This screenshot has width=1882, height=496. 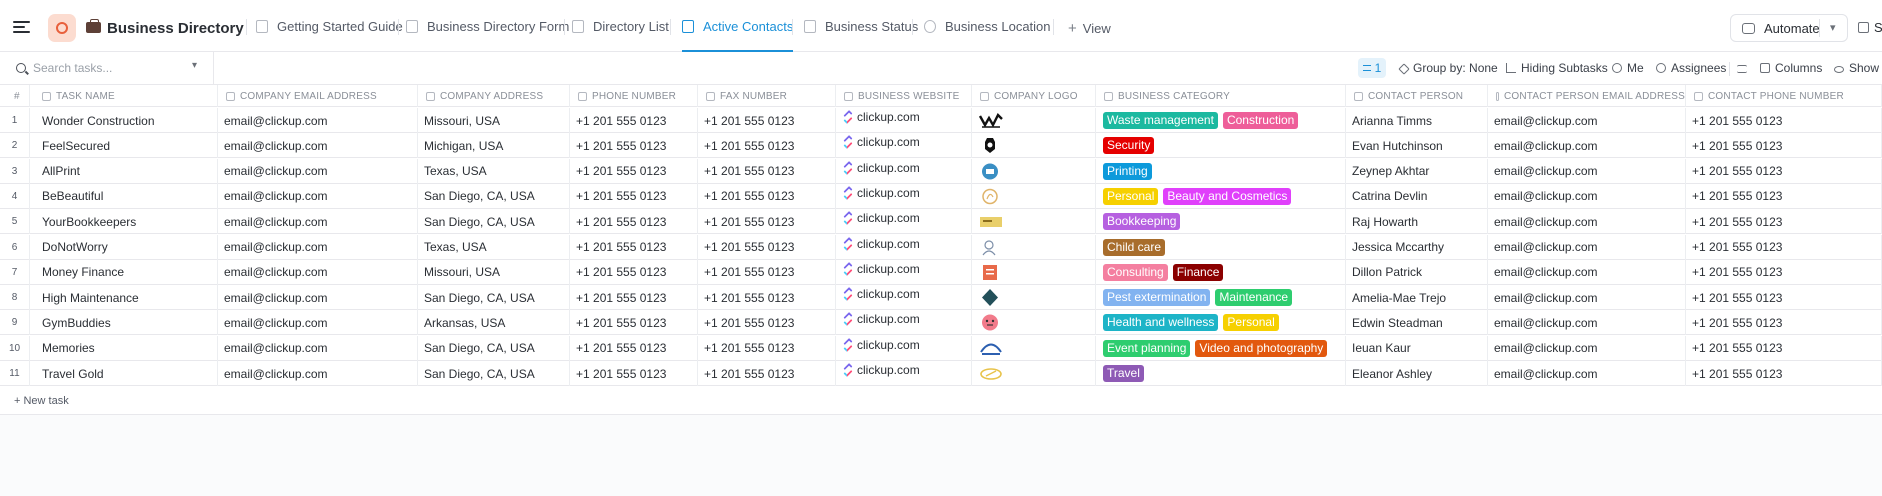 What do you see at coordinates (318, 96) in the screenshot?
I see `col-company-email-header: COMPANY EMAIL ADDRESS` at bounding box center [318, 96].